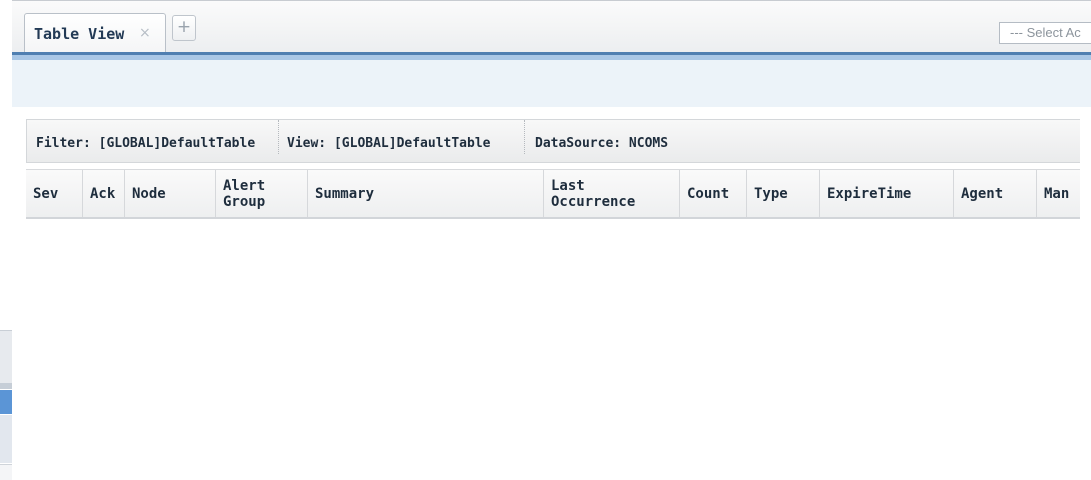 The height and width of the screenshot is (480, 1091). What do you see at coordinates (524, 137) in the screenshot?
I see `view-separator` at bounding box center [524, 137].